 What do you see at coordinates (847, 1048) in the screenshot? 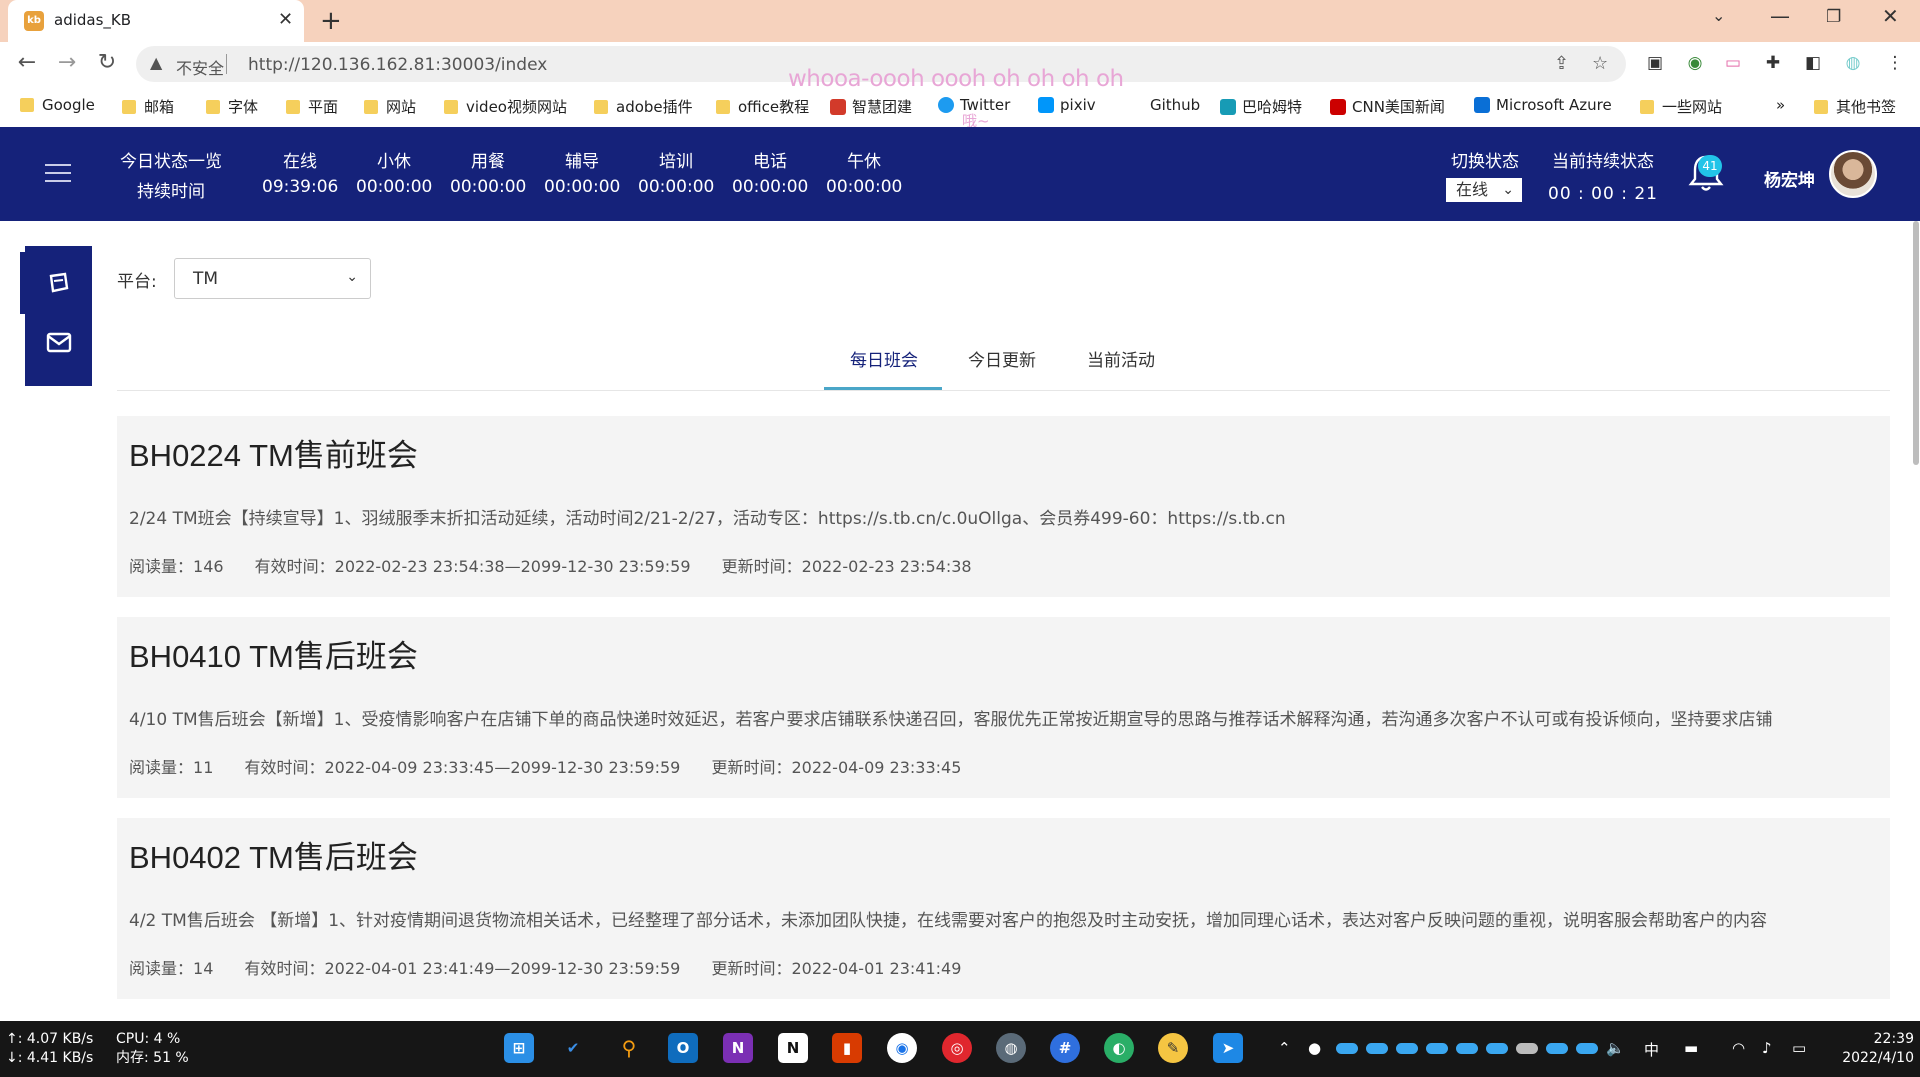
I see `office-icon: ▮` at bounding box center [847, 1048].